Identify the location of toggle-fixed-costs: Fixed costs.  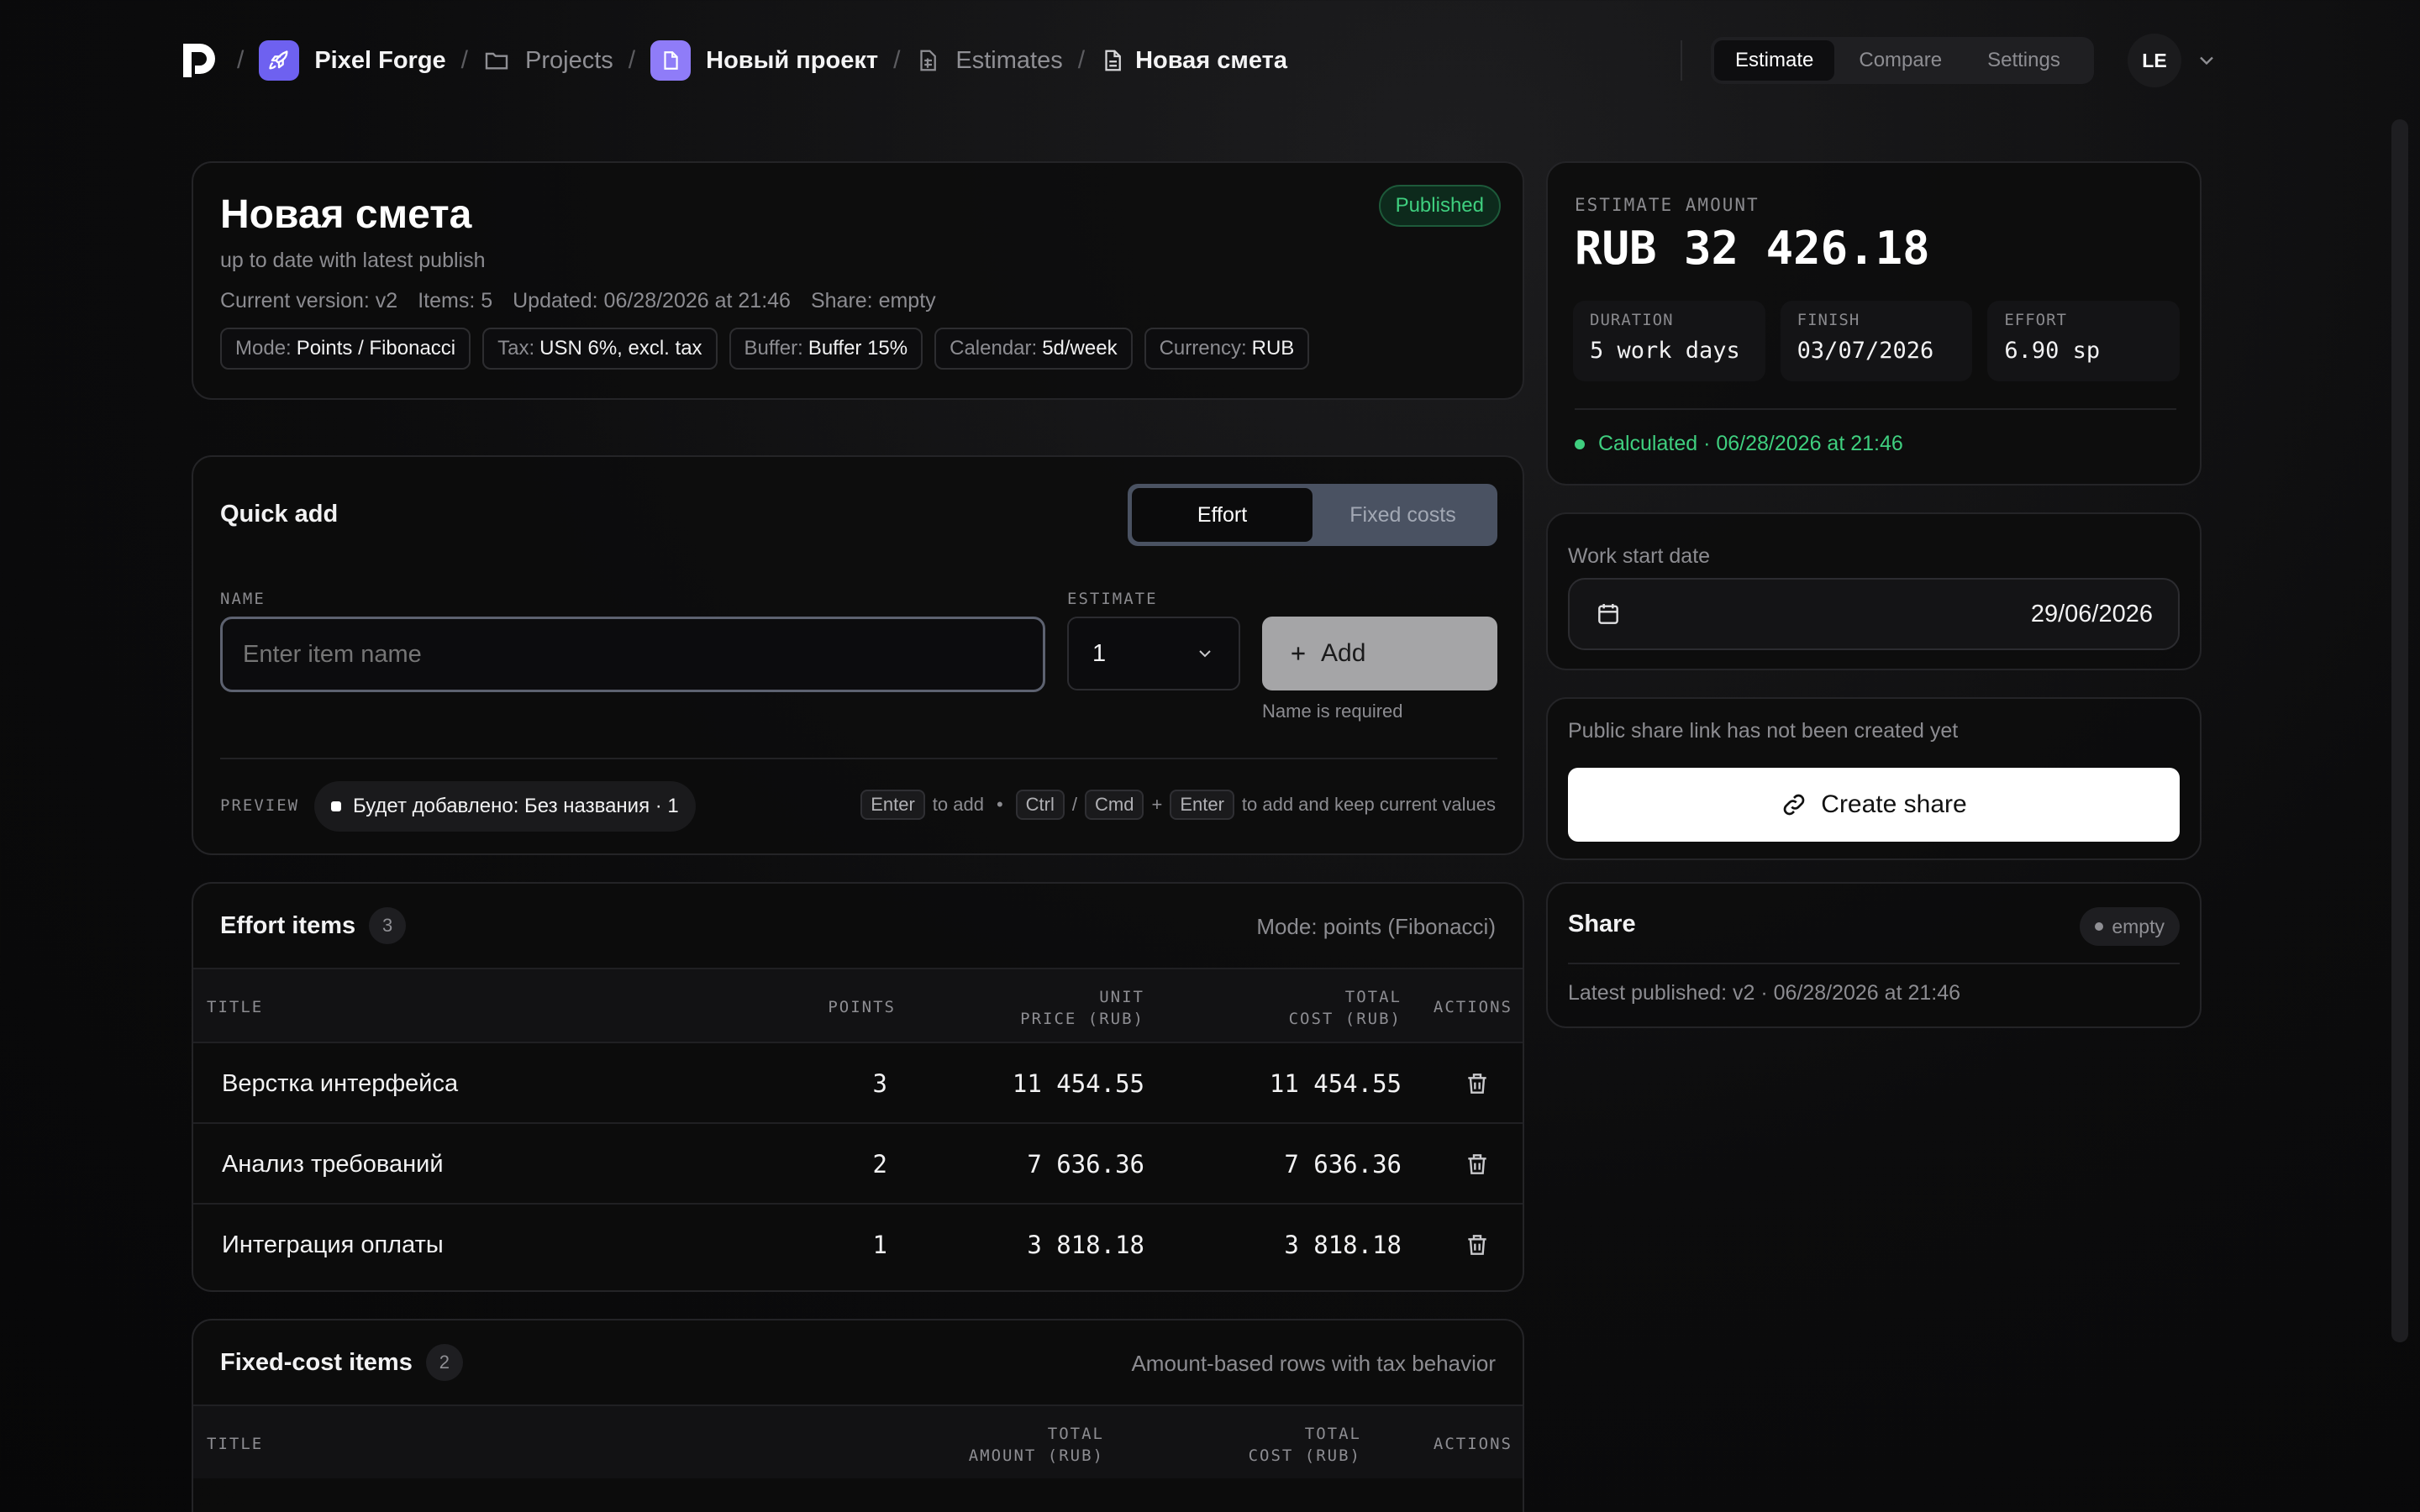
(1403, 515).